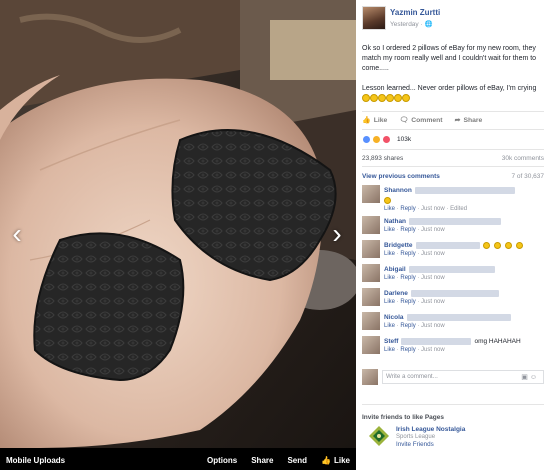  I want to click on comment-meta: Like · Reply · Just now · Edited, so click(426, 209).